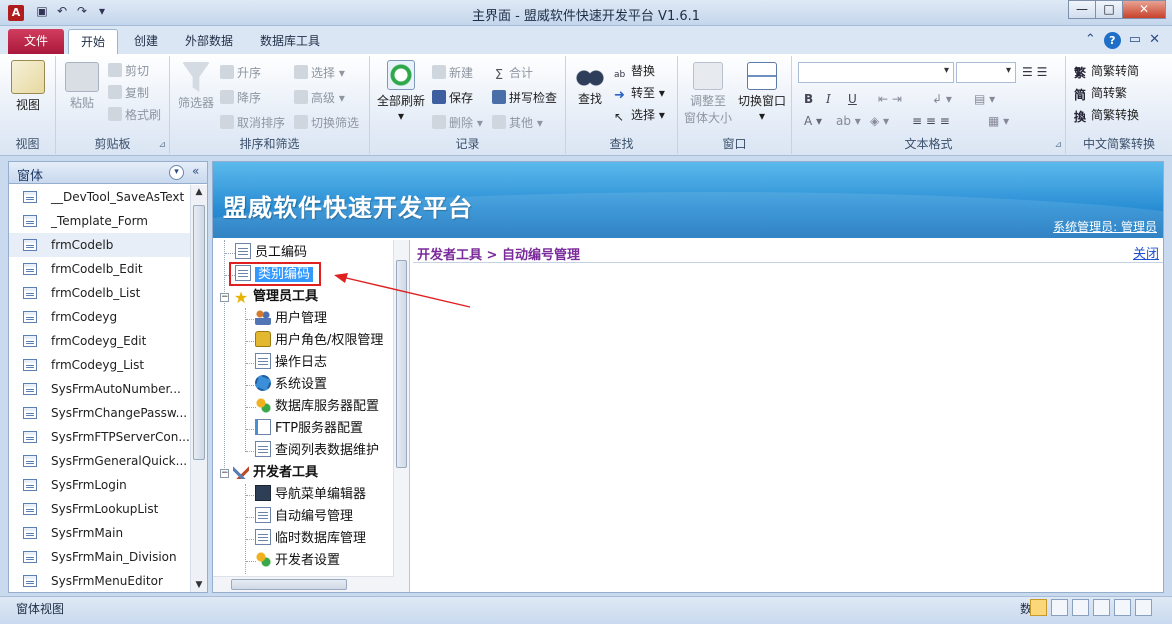 This screenshot has width=1172, height=624. Describe the element at coordinates (310, 539) in the screenshot. I see `tree-node-temp-db: 临时数据库管理` at that location.